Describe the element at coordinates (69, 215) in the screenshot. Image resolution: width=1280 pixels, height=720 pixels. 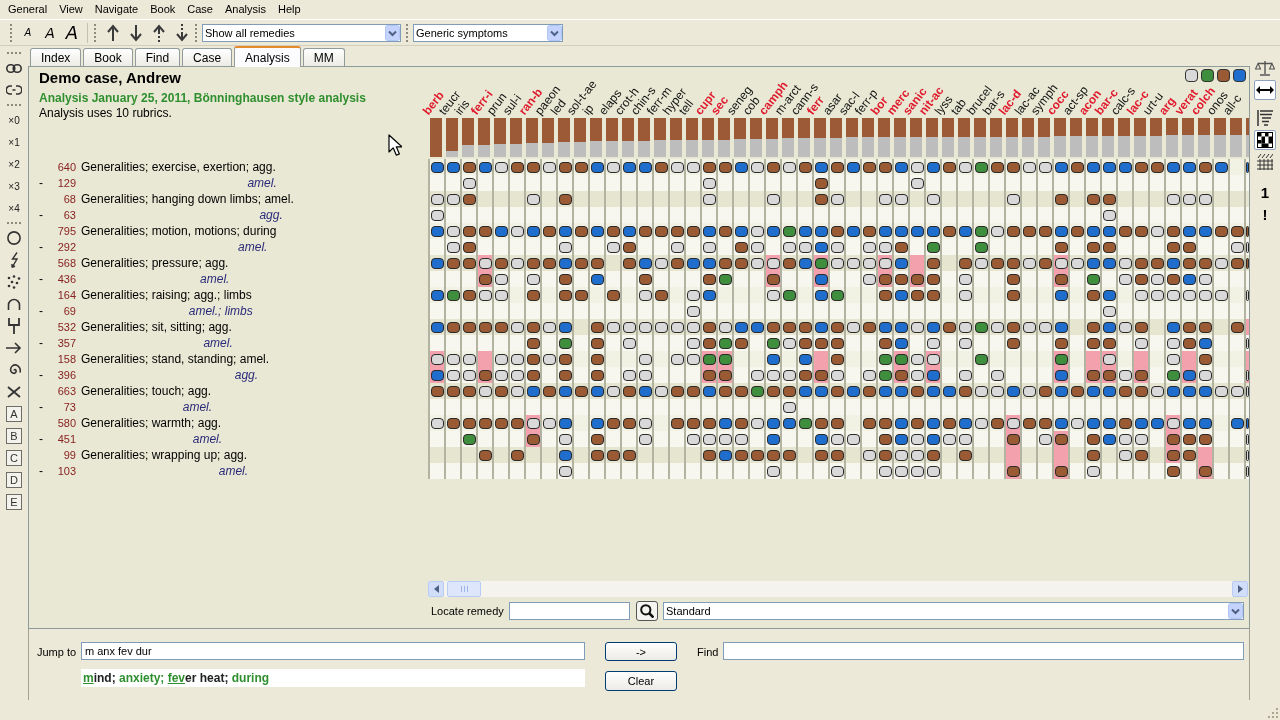
I see `rubric-count: 63` at that location.